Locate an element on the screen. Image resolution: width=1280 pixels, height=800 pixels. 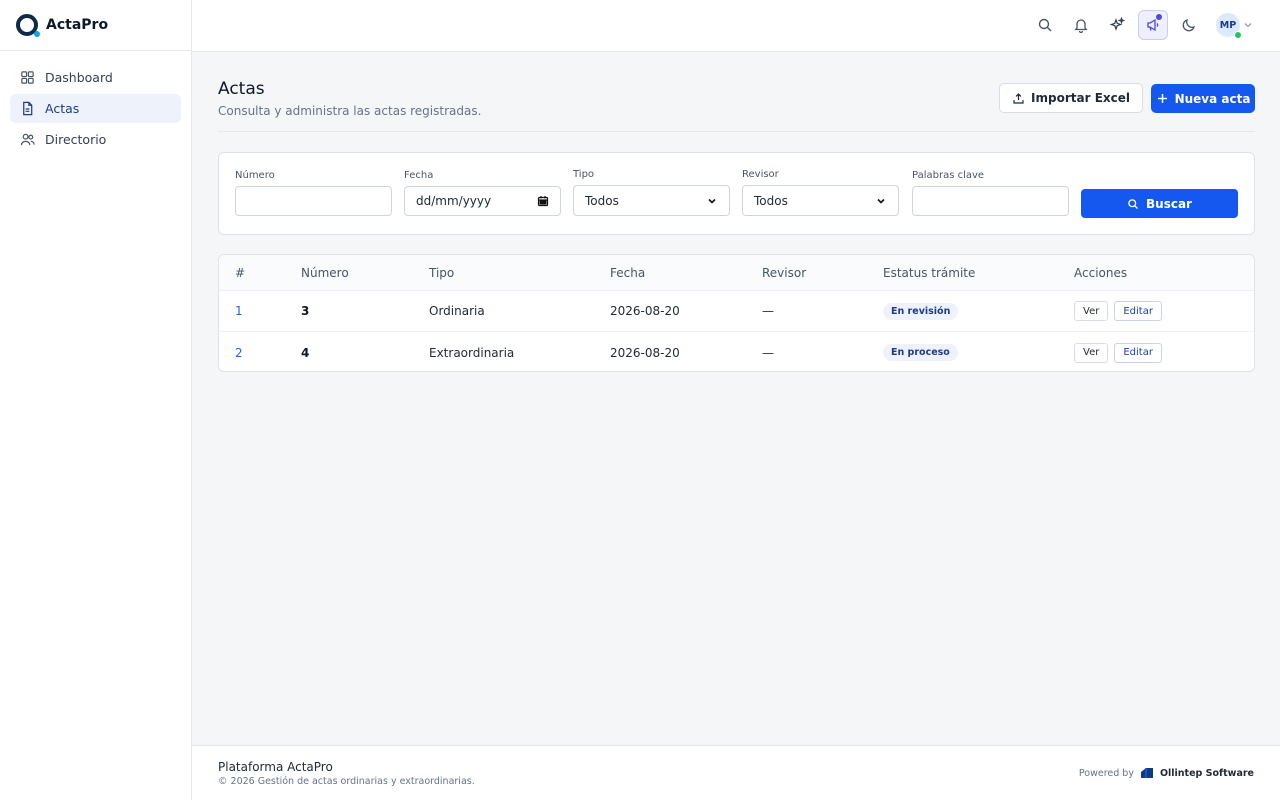
row-estatus: En proceso is located at coordinates (920, 351).